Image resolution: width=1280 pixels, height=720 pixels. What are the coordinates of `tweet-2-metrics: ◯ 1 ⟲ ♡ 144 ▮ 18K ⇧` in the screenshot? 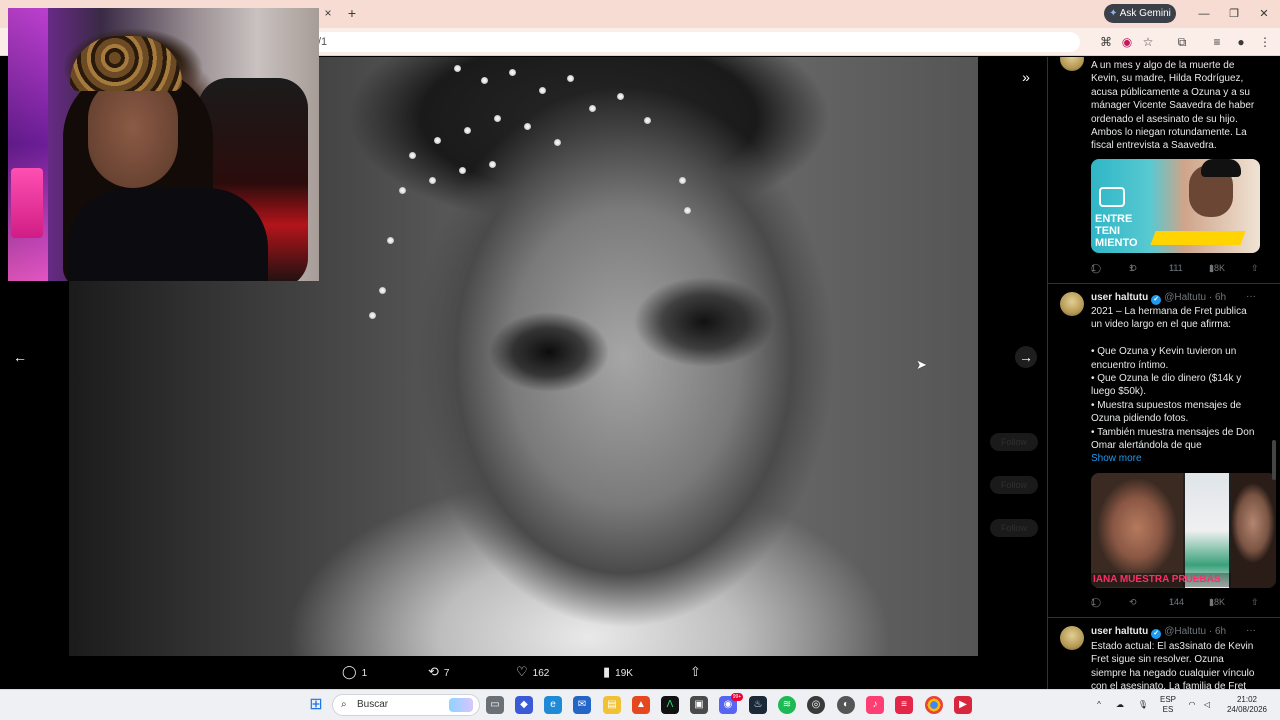 It's located at (1177, 604).